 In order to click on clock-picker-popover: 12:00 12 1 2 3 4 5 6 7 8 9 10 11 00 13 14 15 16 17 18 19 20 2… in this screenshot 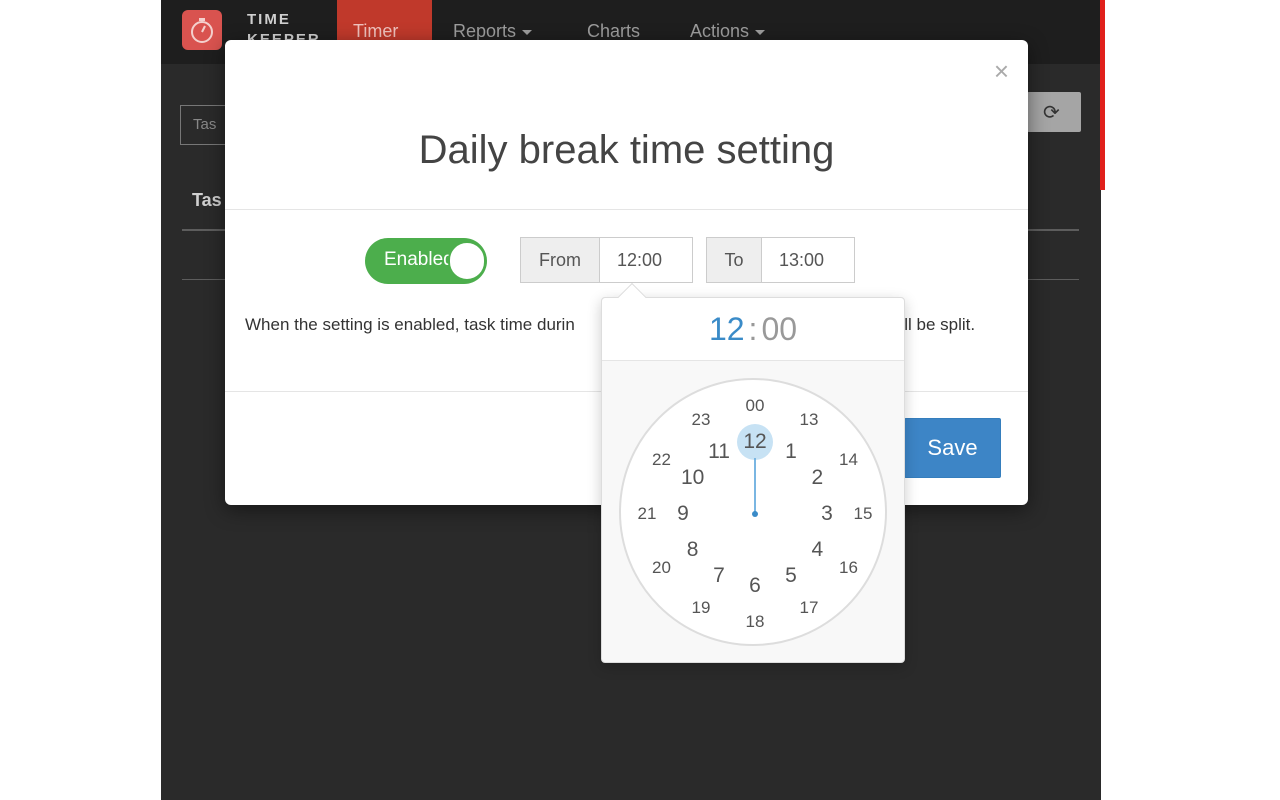, I will do `click(753, 472)`.